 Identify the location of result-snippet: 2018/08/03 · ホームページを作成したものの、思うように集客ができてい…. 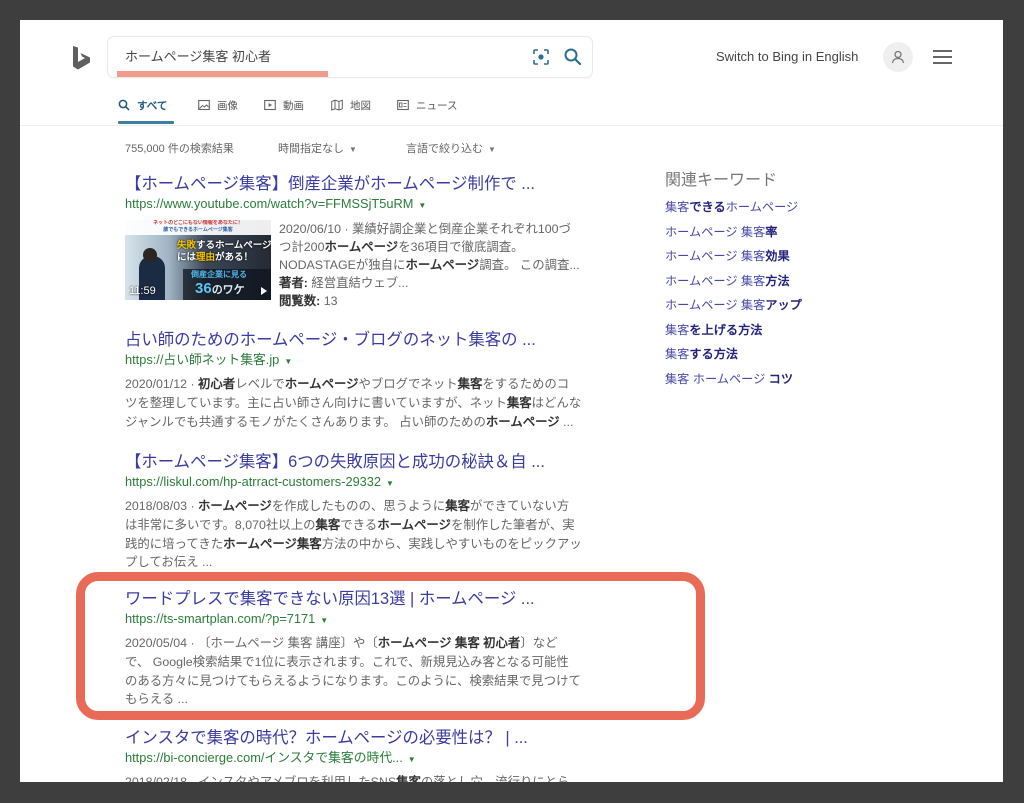
(365, 534).